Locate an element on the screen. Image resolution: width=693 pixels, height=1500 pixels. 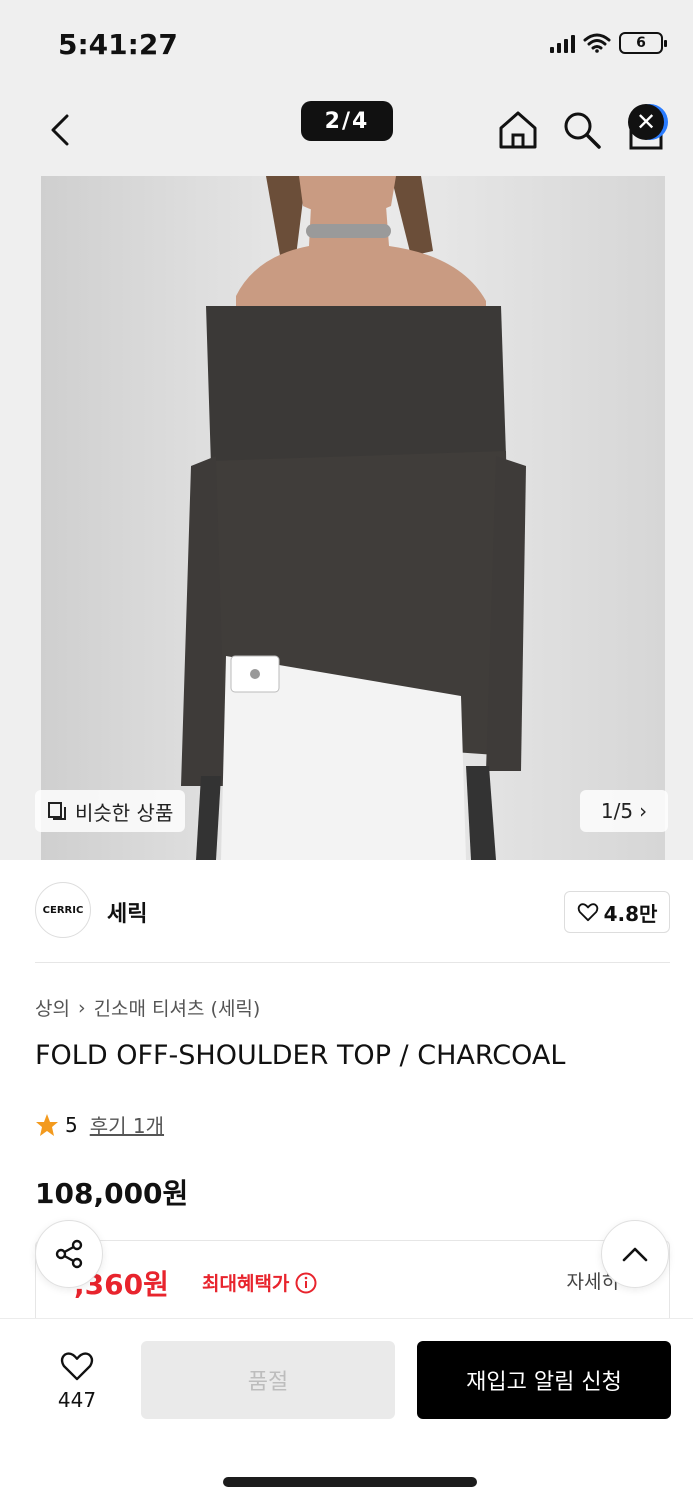
top-nav: 2/4 is located at coordinates (346, 130).